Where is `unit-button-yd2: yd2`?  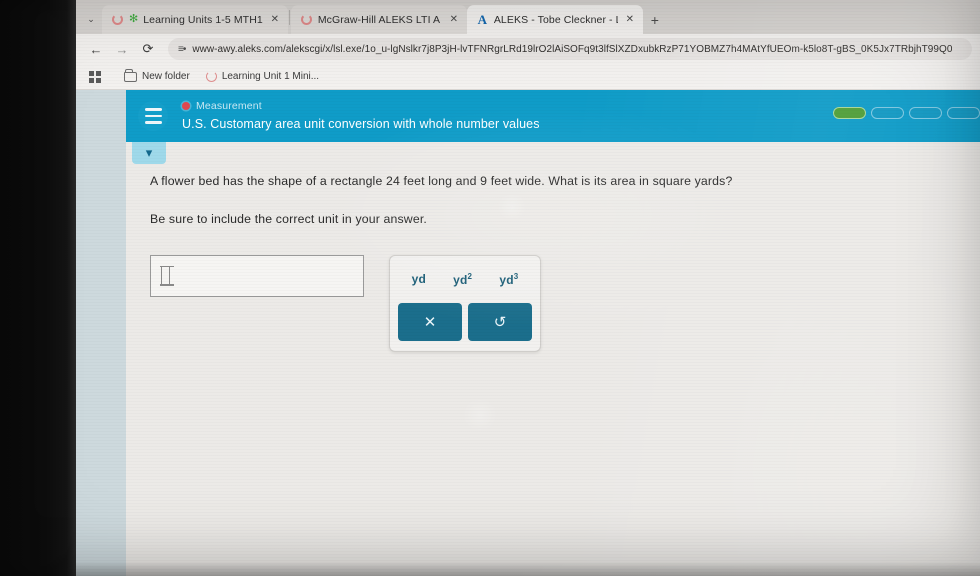
unit-button-yd2: yd2 is located at coordinates (462, 279).